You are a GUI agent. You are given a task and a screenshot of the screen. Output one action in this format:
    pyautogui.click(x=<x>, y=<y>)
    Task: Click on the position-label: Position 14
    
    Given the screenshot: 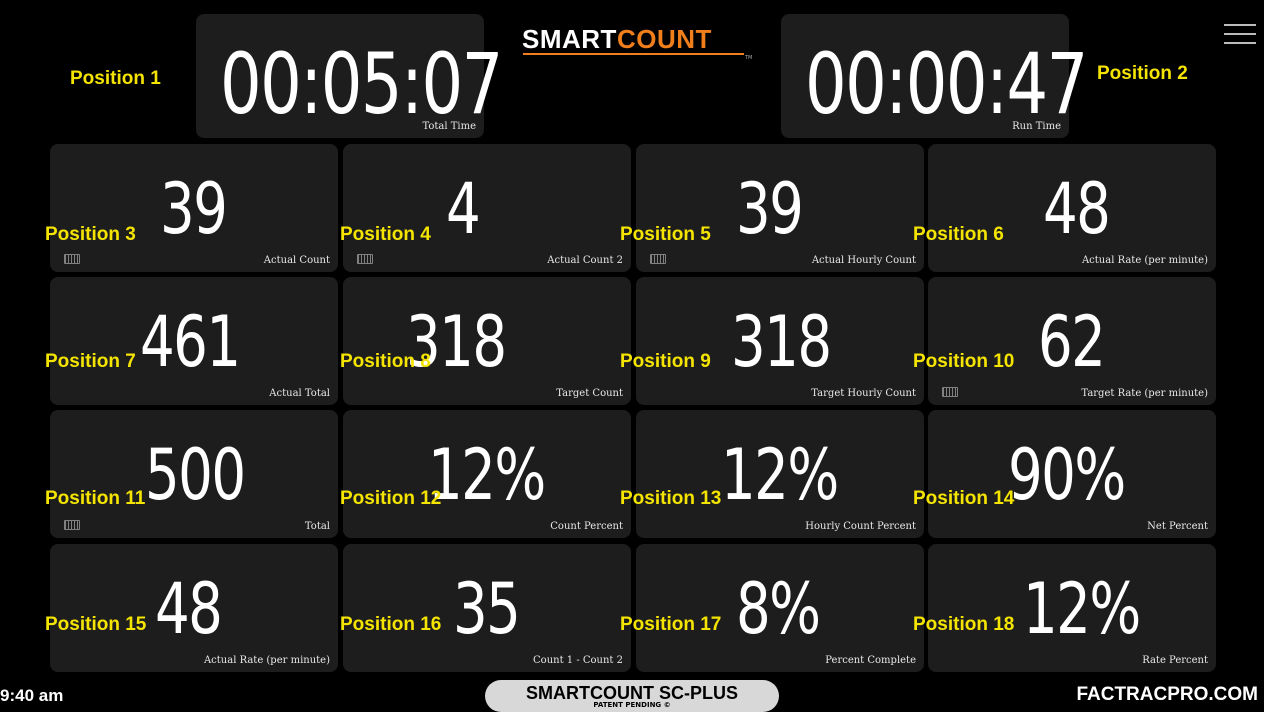 What is the action you would take?
    pyautogui.click(x=964, y=498)
    